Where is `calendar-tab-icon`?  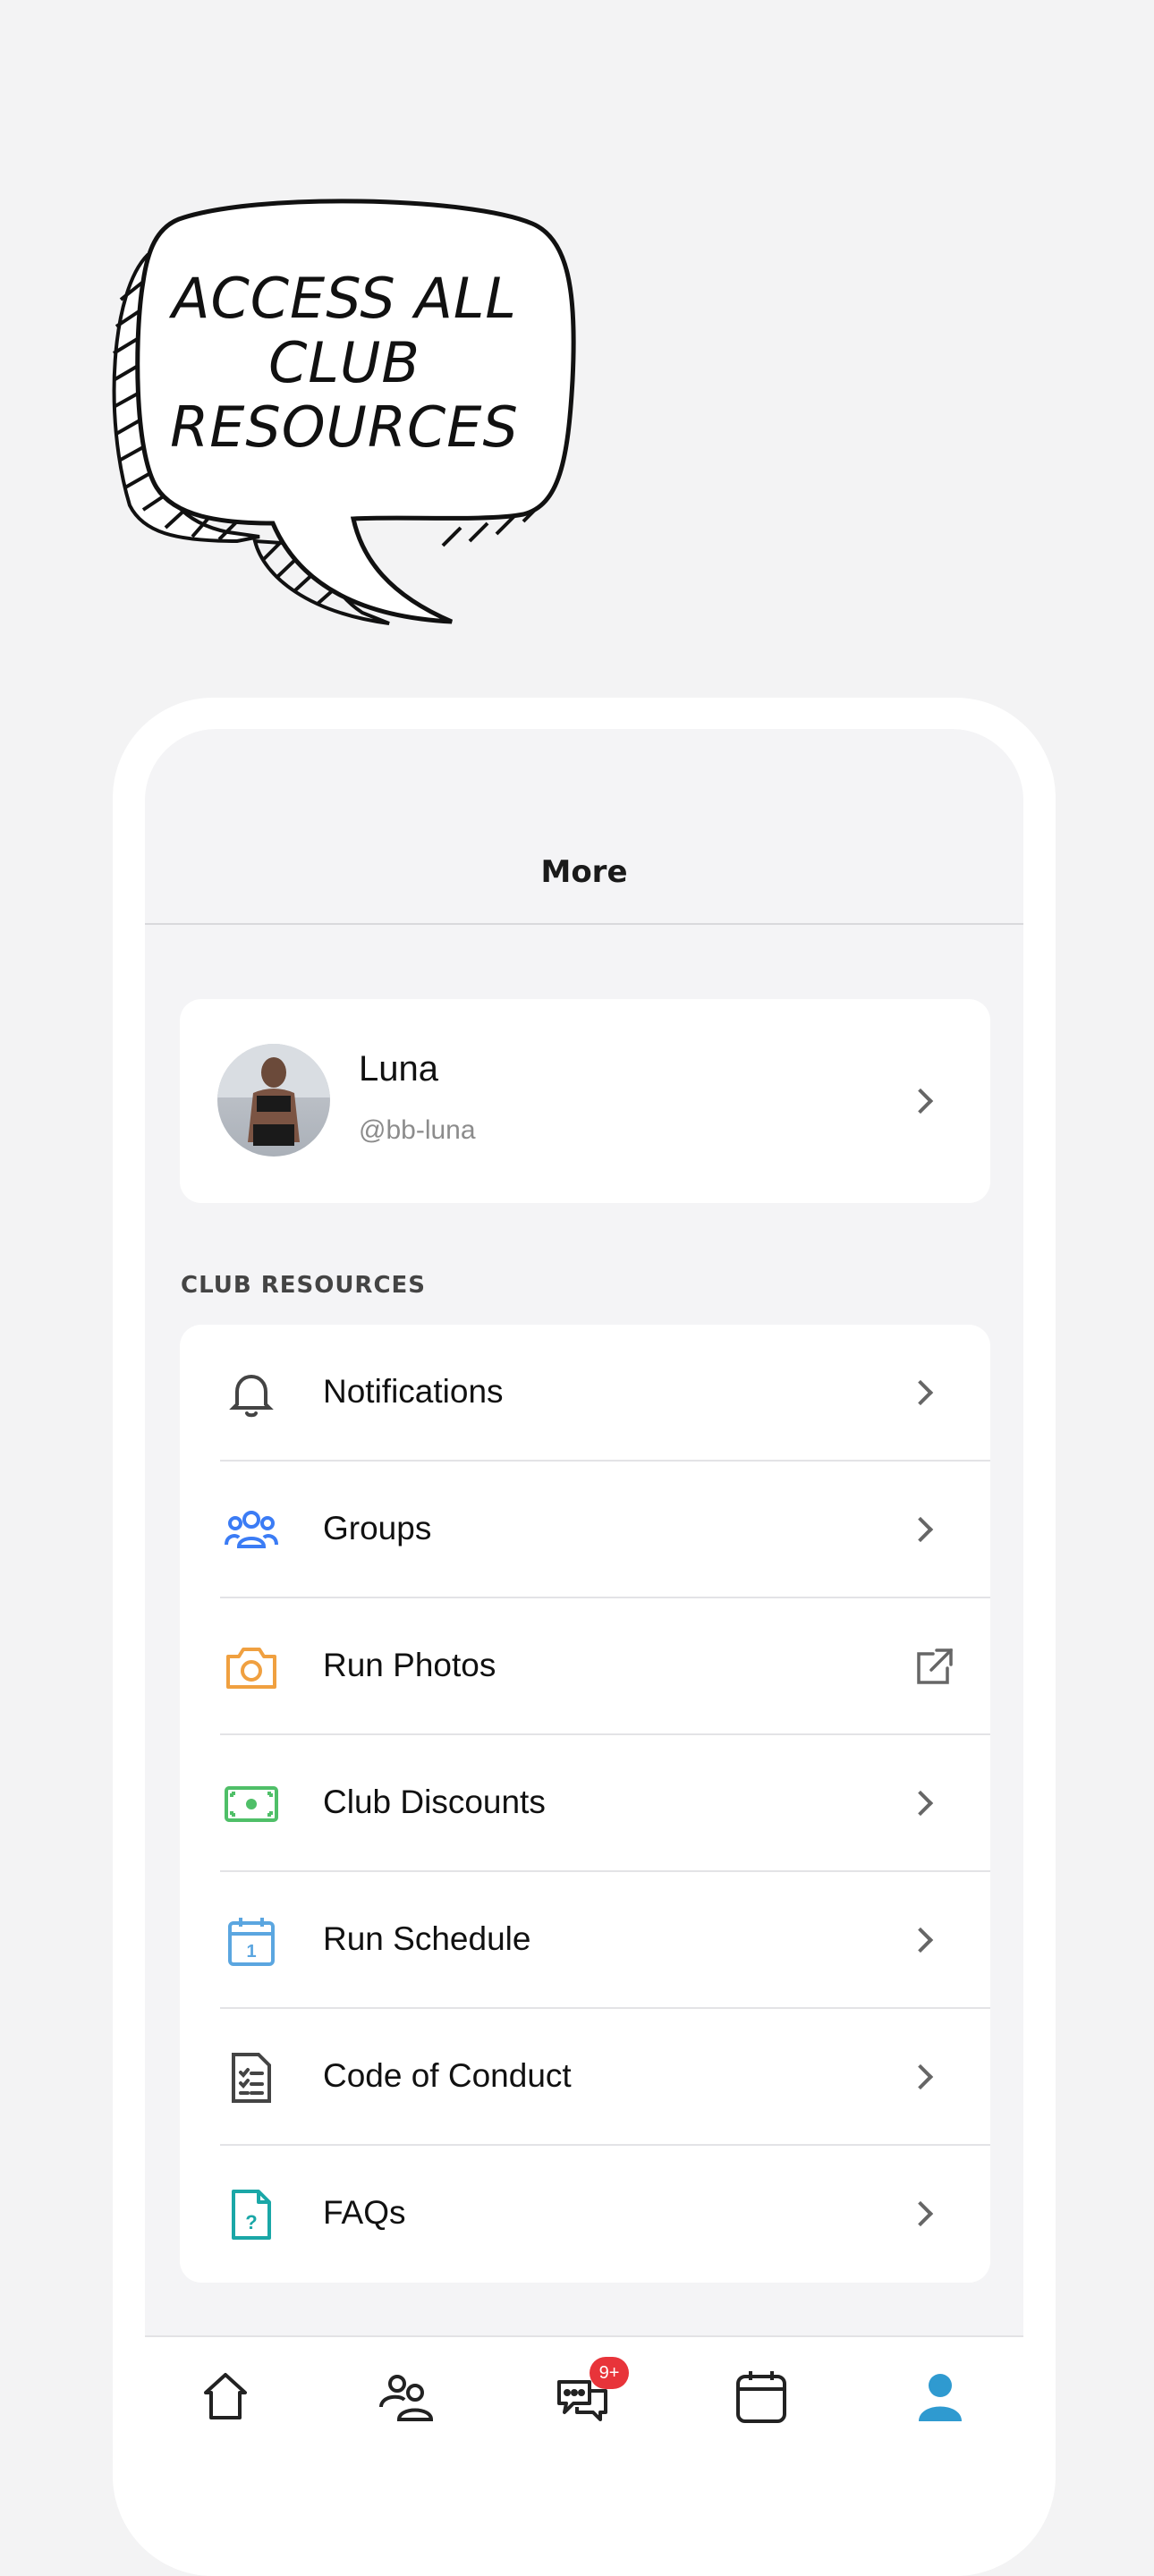
calendar-tab-icon is located at coordinates (761, 2396).